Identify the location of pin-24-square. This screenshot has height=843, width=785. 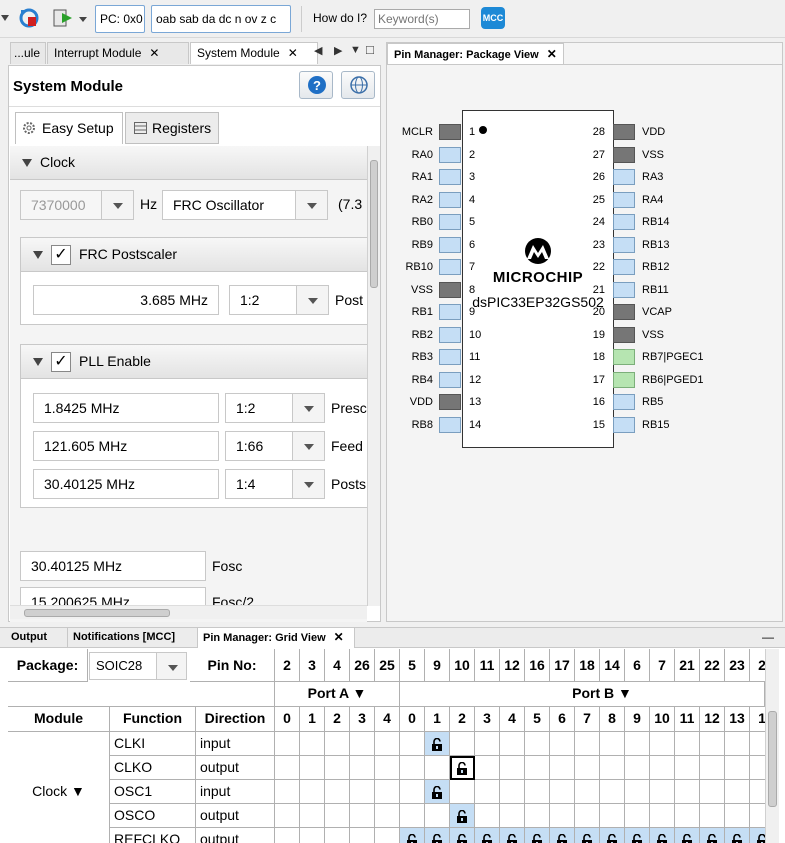
(624, 222).